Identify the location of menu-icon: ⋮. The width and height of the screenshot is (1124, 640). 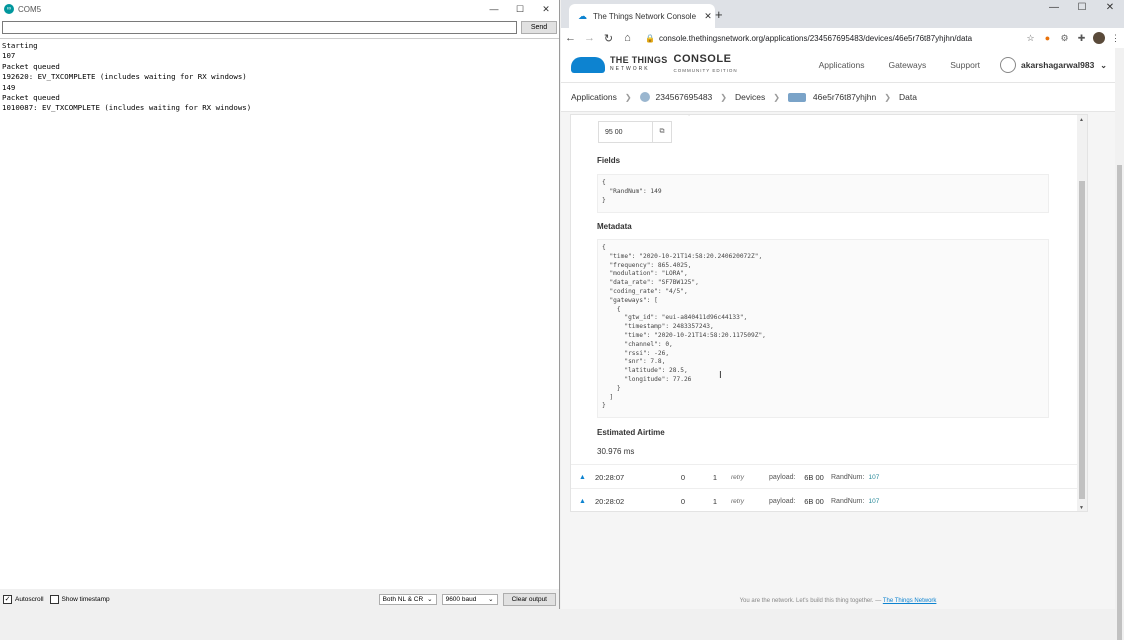
(1115, 38).